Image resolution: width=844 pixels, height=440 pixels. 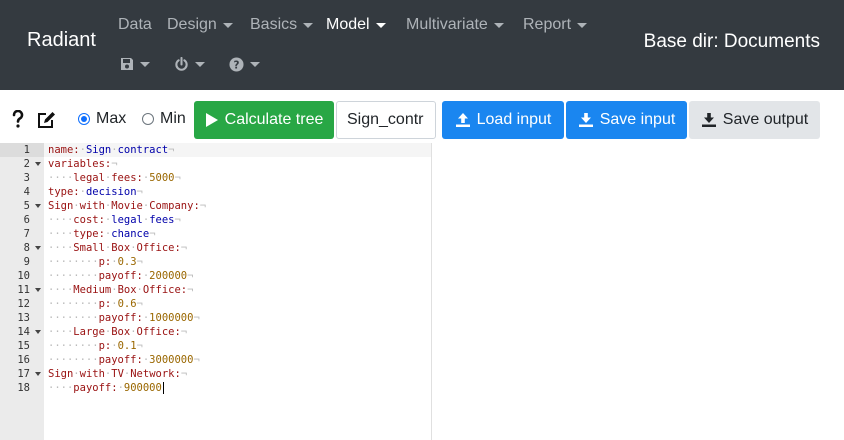 I want to click on menu-save, so click(x=135, y=64).